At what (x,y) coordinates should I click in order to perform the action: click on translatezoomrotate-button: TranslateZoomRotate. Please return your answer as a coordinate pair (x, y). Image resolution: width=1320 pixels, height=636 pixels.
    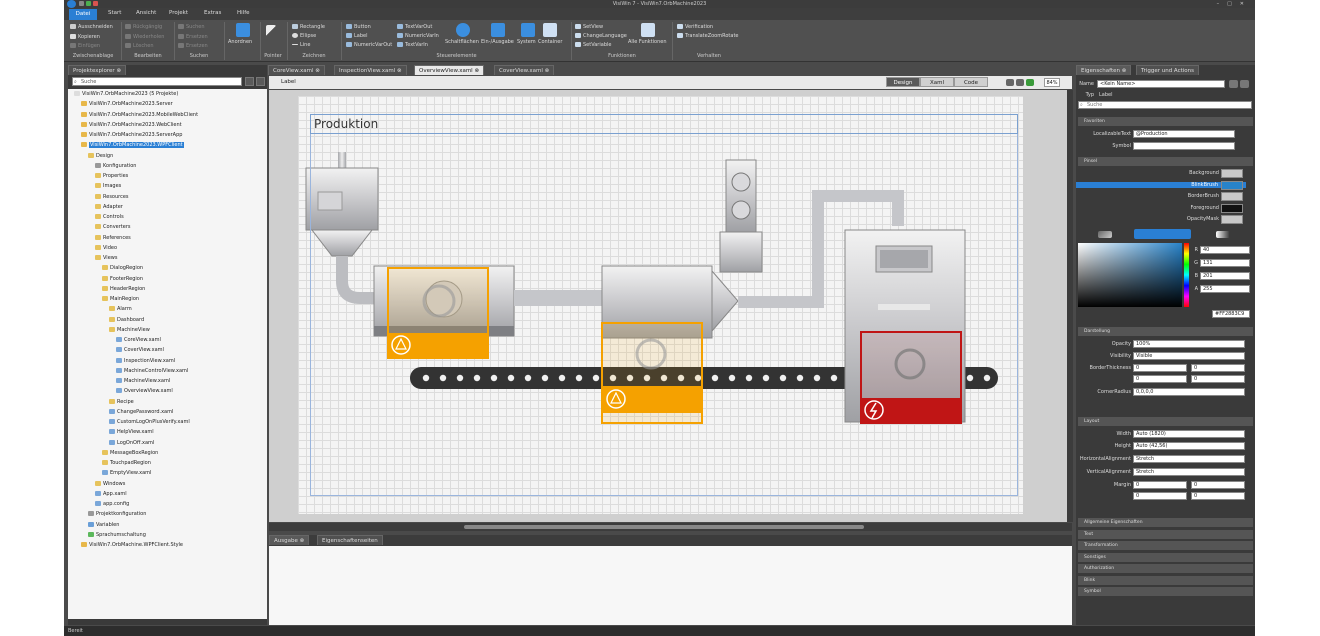
    Looking at the image, I should click on (708, 36).